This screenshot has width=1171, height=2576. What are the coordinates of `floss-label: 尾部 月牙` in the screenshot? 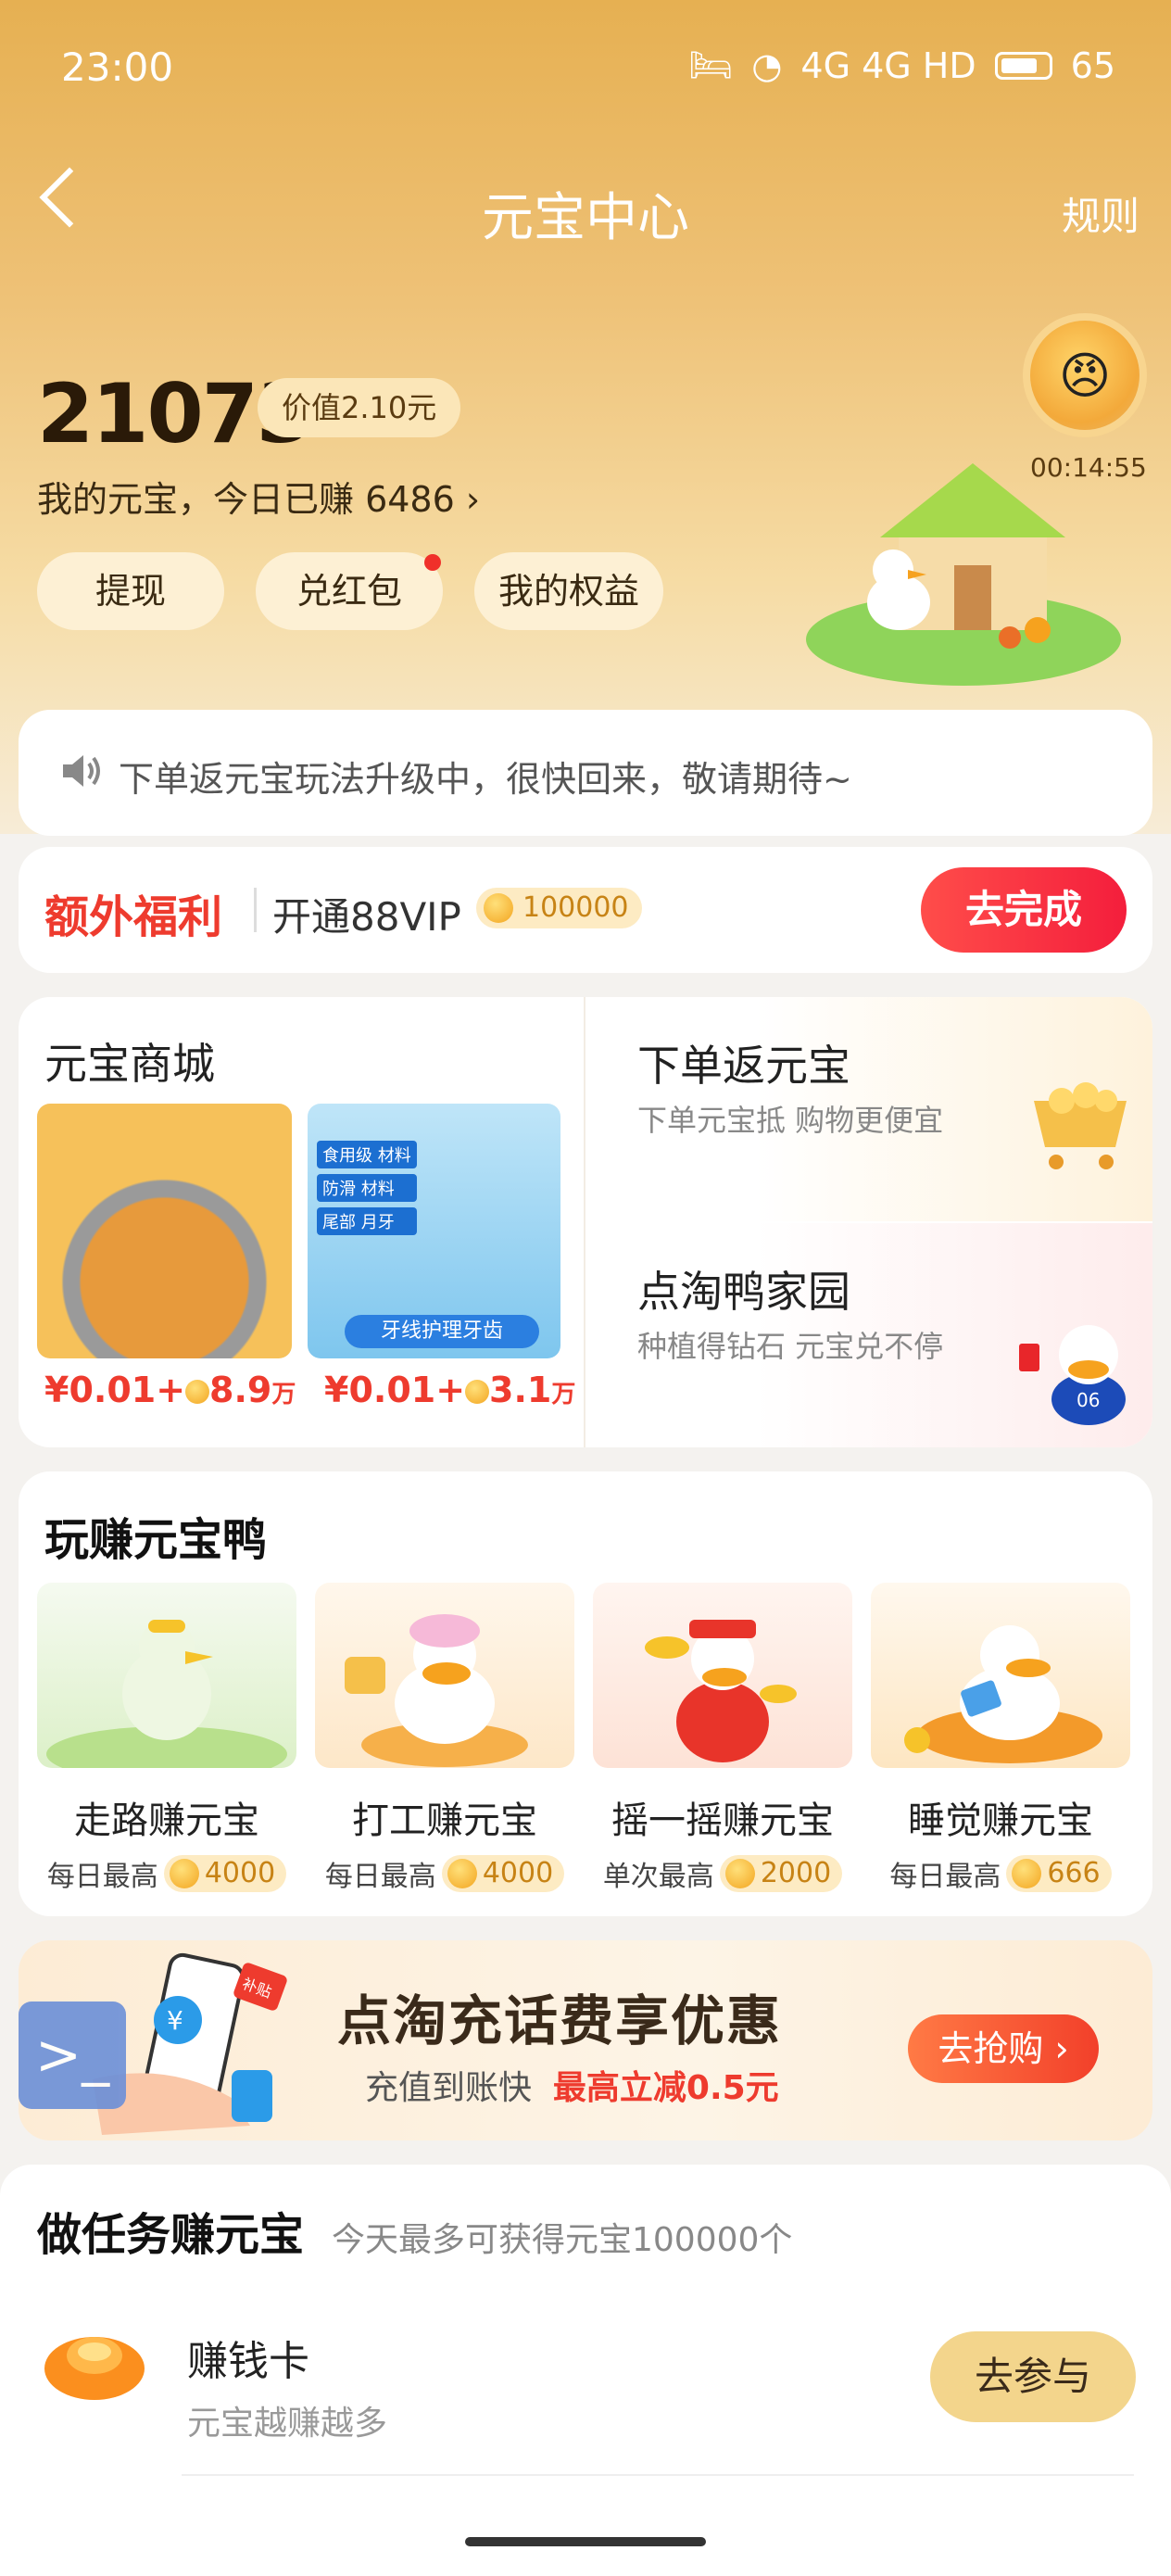 It's located at (367, 1221).